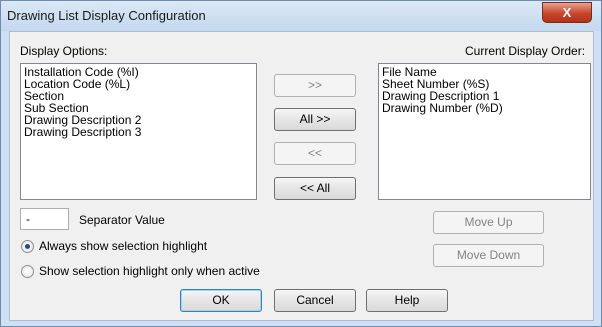  I want to click on close-icon: X, so click(567, 12).